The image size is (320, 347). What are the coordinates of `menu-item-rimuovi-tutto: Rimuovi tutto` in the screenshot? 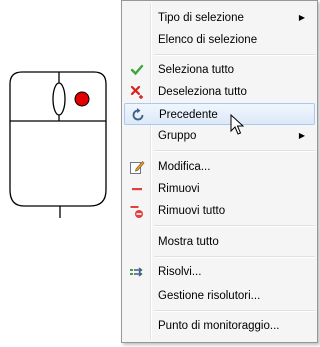 It's located at (219, 211).